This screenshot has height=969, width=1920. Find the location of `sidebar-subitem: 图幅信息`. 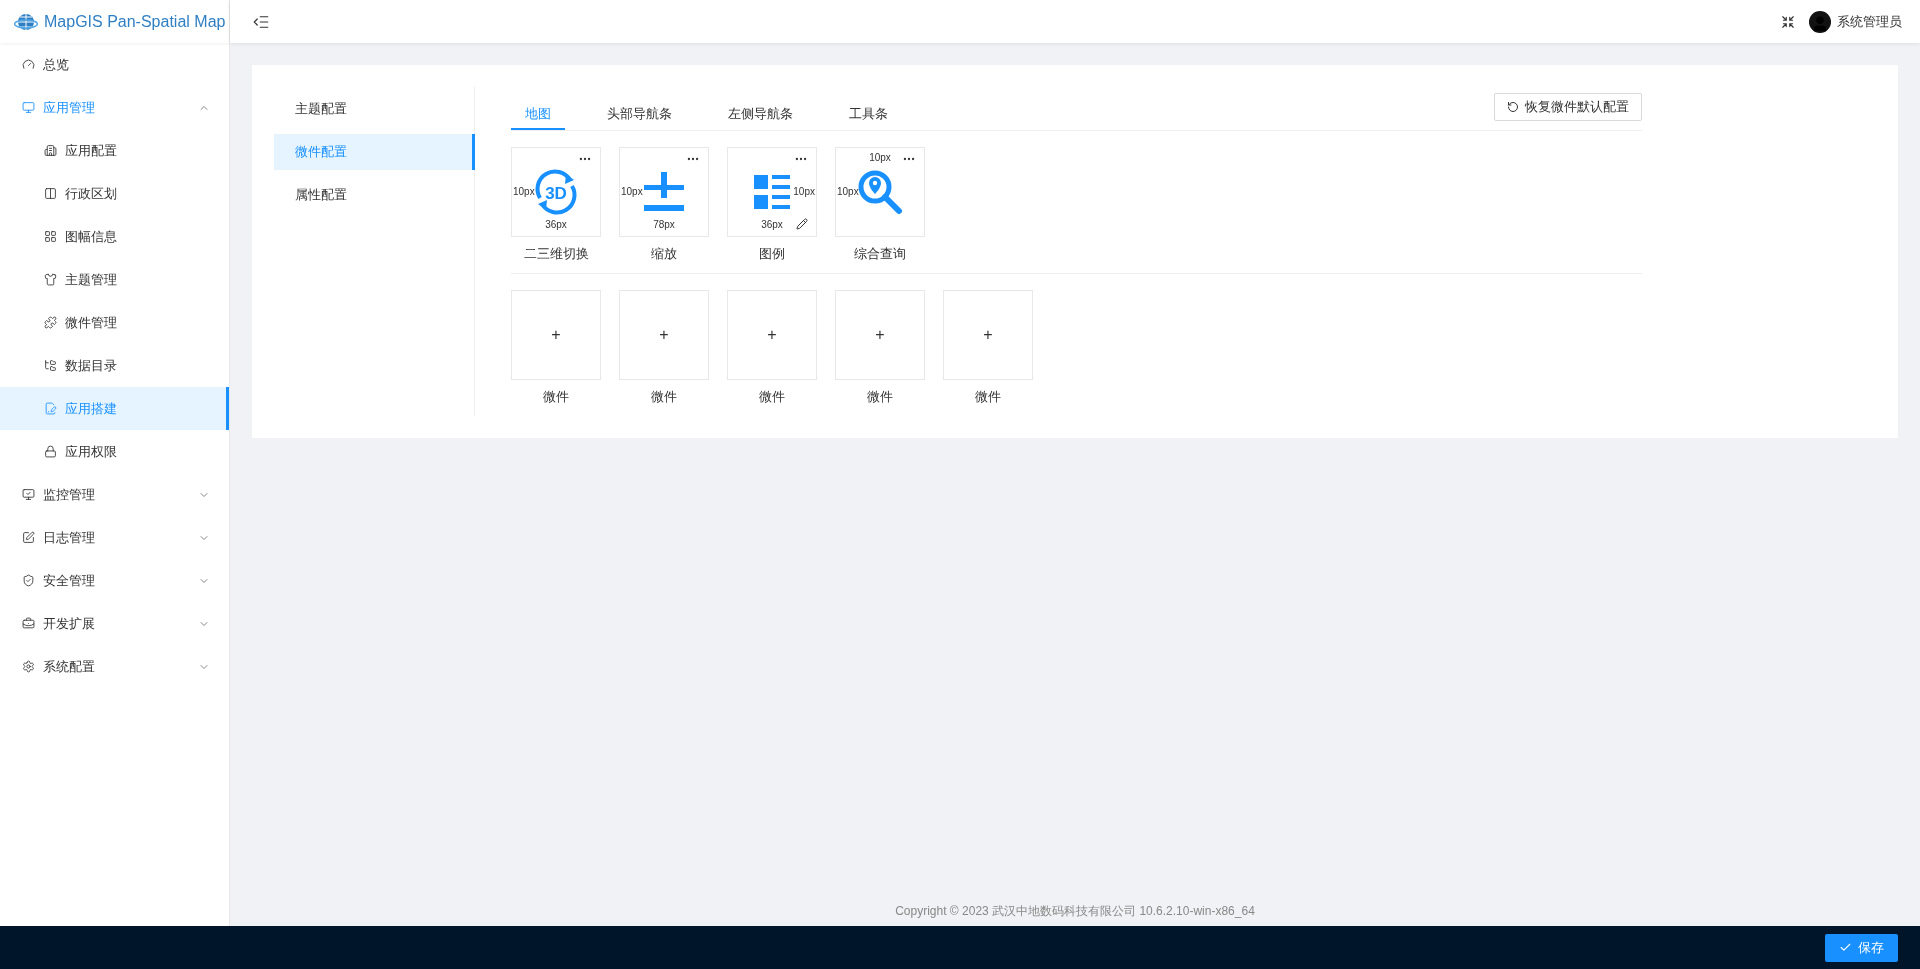

sidebar-subitem: 图幅信息 is located at coordinates (114, 236).